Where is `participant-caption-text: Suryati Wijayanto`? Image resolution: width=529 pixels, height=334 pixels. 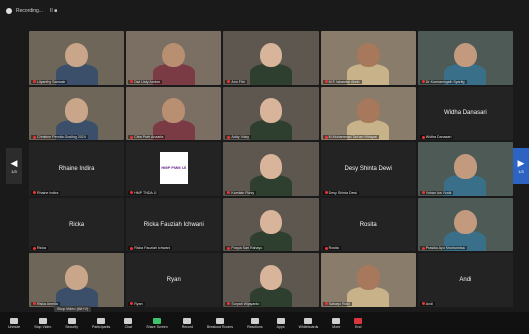 participant-caption-text: Suryati Wijayanto is located at coordinates (245, 303).